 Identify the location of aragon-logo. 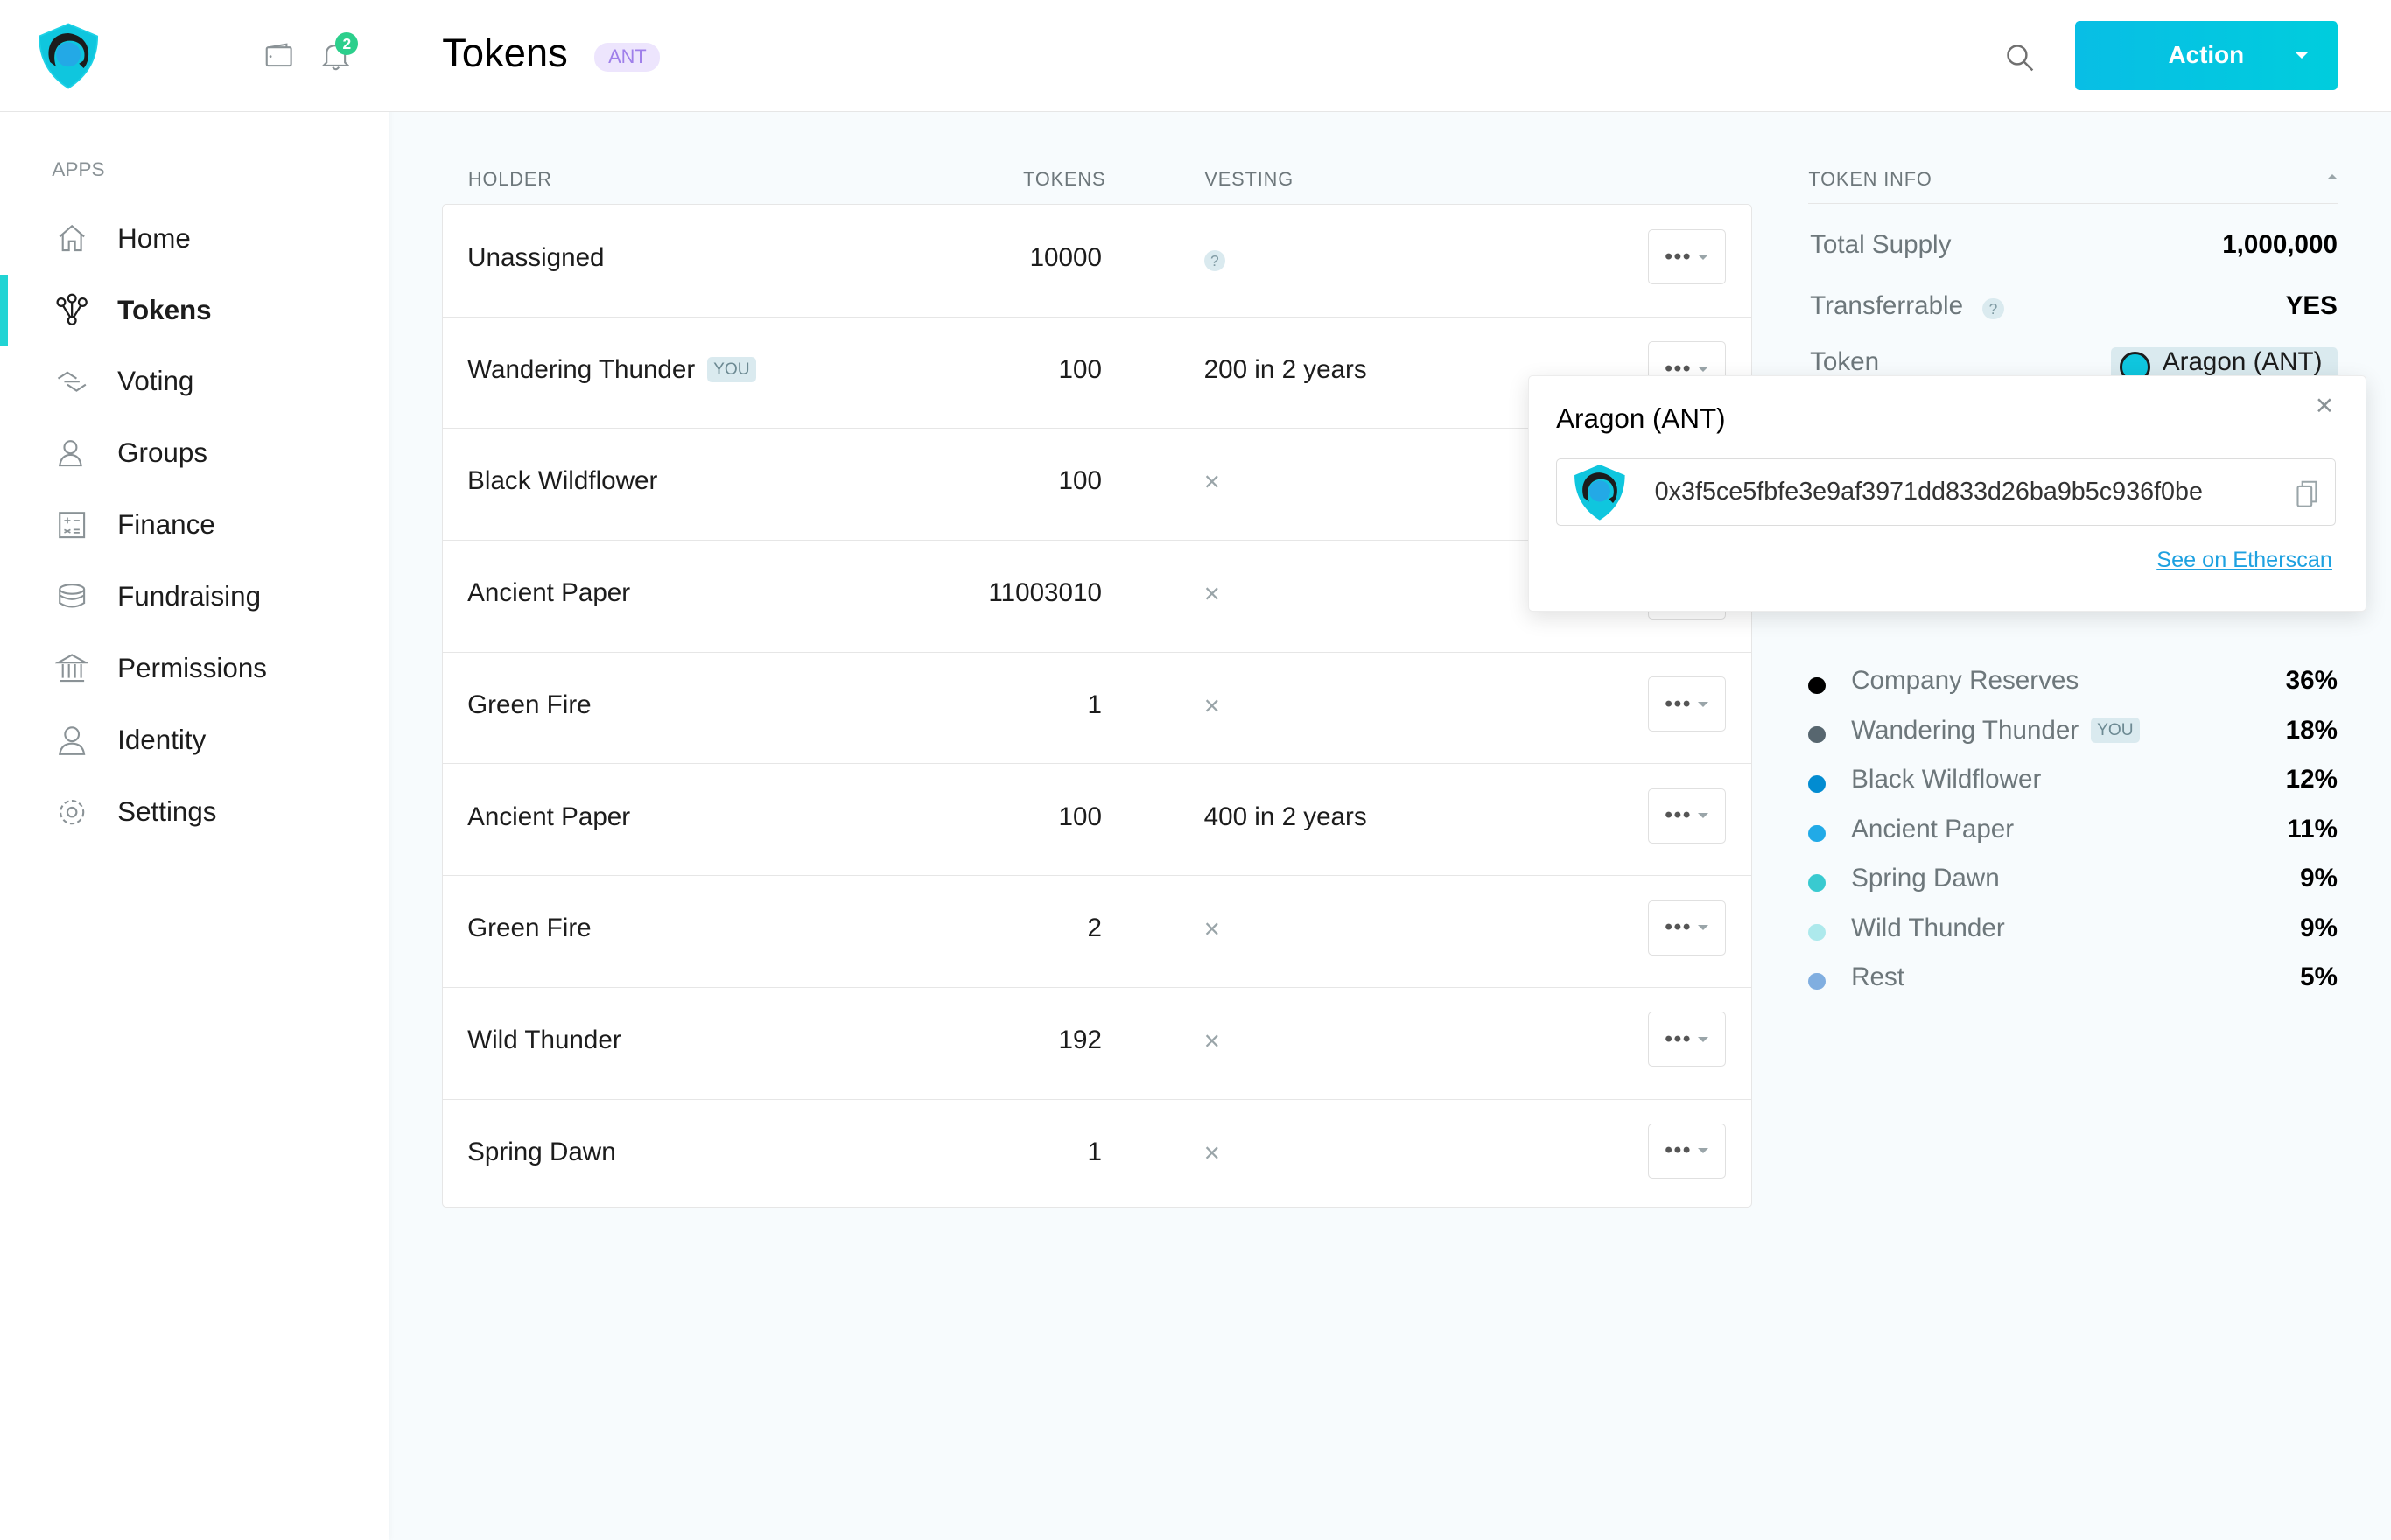
(68, 56).